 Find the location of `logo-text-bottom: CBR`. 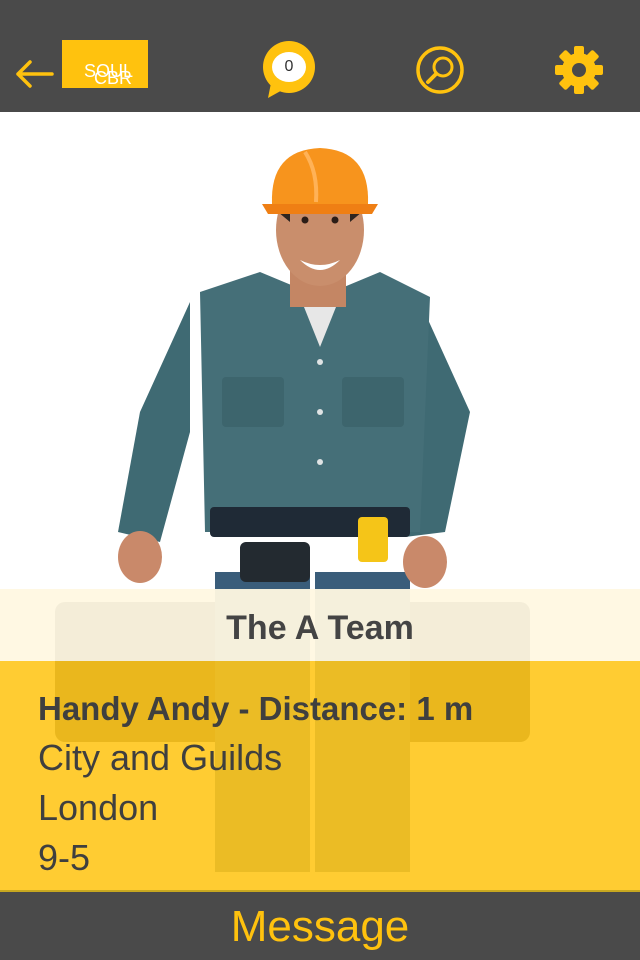

logo-text-bottom: CBR is located at coordinates (113, 78).